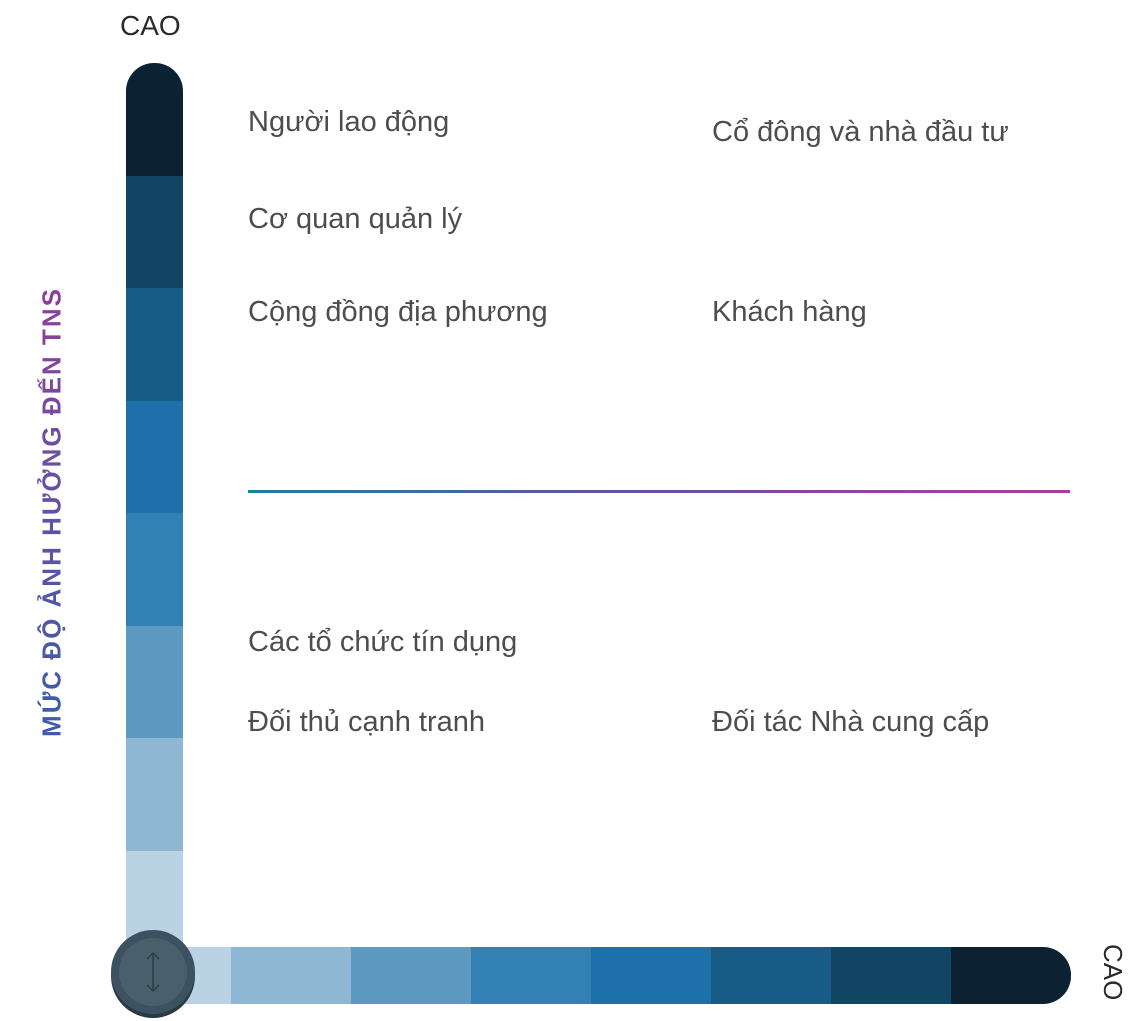 Image resolution: width=1132 pixels, height=1021 pixels. Describe the element at coordinates (349, 122) in the screenshot. I see `stakeholder-label: Người lao động` at that location.